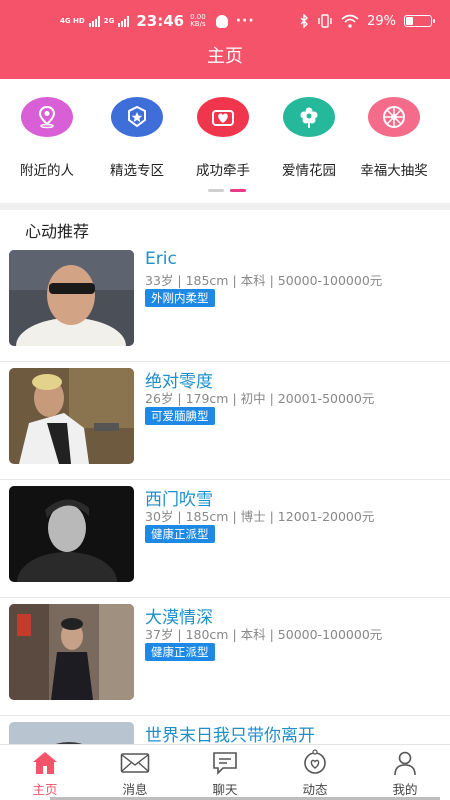 The width and height of the screenshot is (450, 800). Describe the element at coordinates (230, 732) in the screenshot. I see `user-name: 世界末日我只带你离开` at that location.